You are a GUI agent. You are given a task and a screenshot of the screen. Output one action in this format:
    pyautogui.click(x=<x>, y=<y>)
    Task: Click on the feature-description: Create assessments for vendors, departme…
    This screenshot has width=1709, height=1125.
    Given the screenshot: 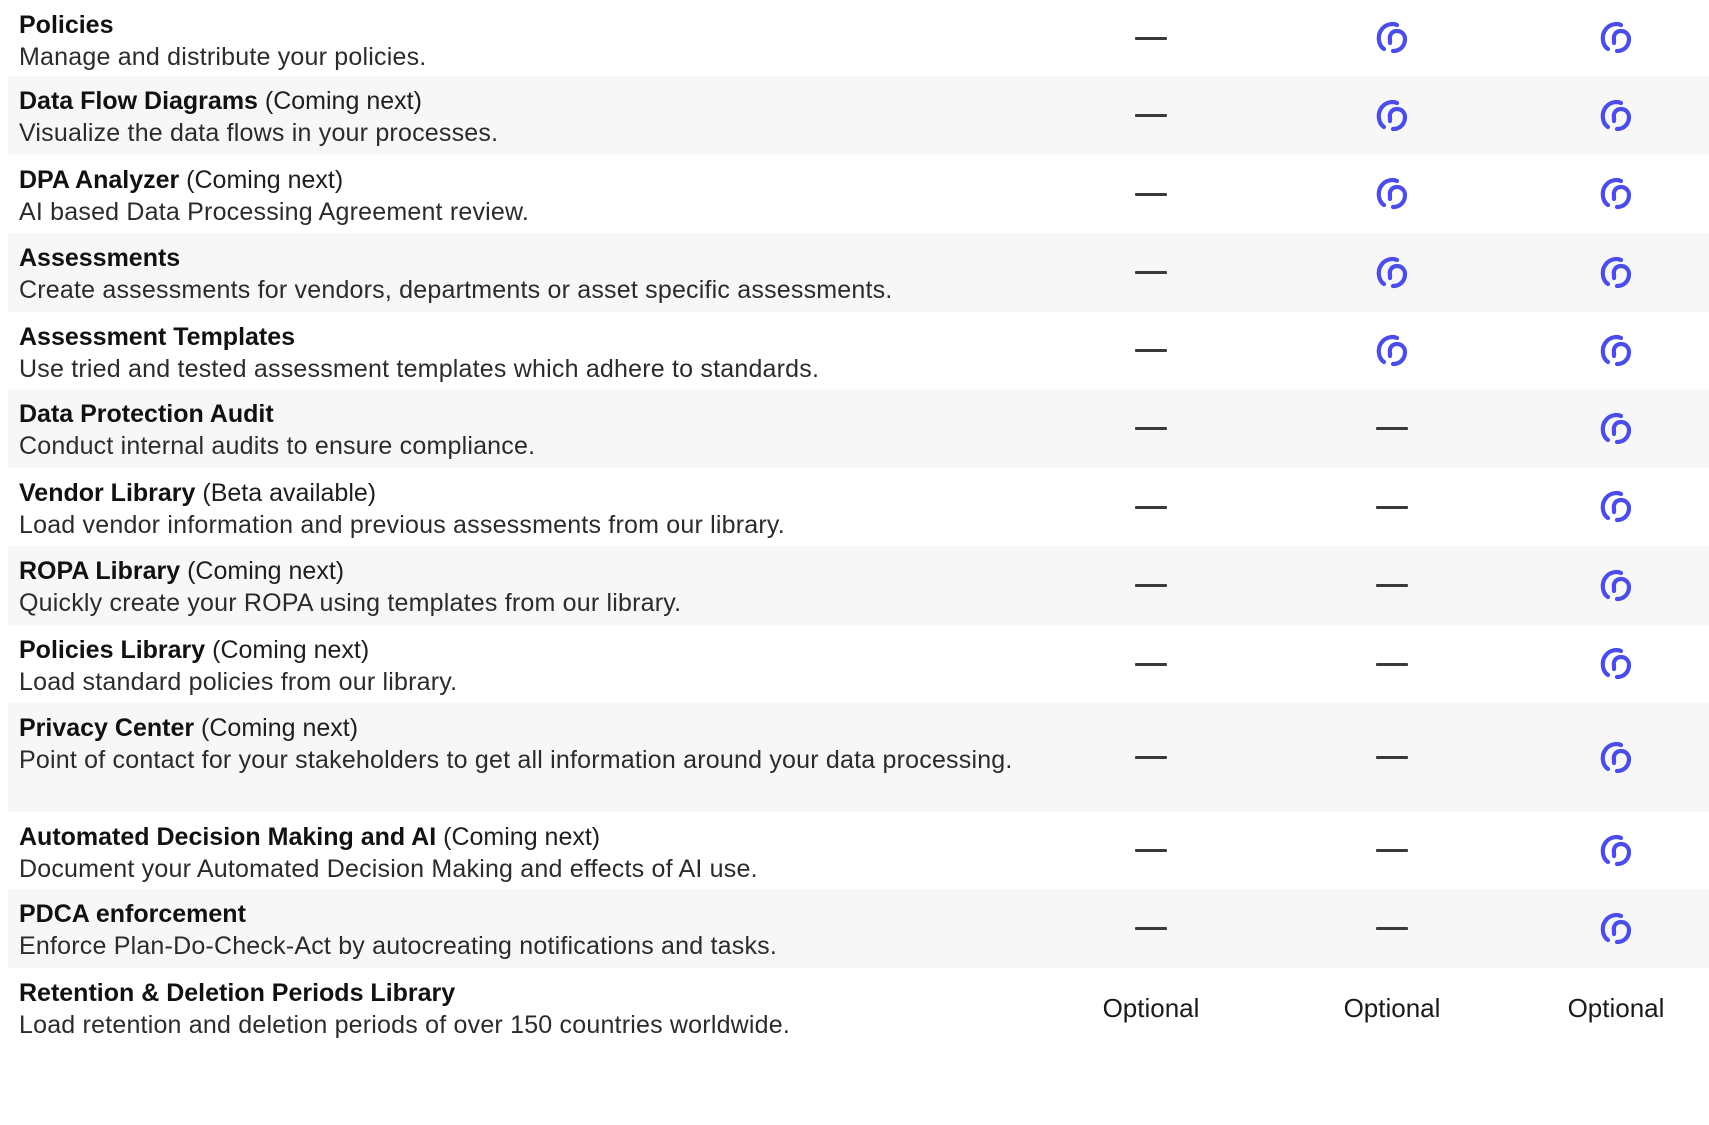 What is the action you would take?
    pyautogui.click(x=456, y=290)
    